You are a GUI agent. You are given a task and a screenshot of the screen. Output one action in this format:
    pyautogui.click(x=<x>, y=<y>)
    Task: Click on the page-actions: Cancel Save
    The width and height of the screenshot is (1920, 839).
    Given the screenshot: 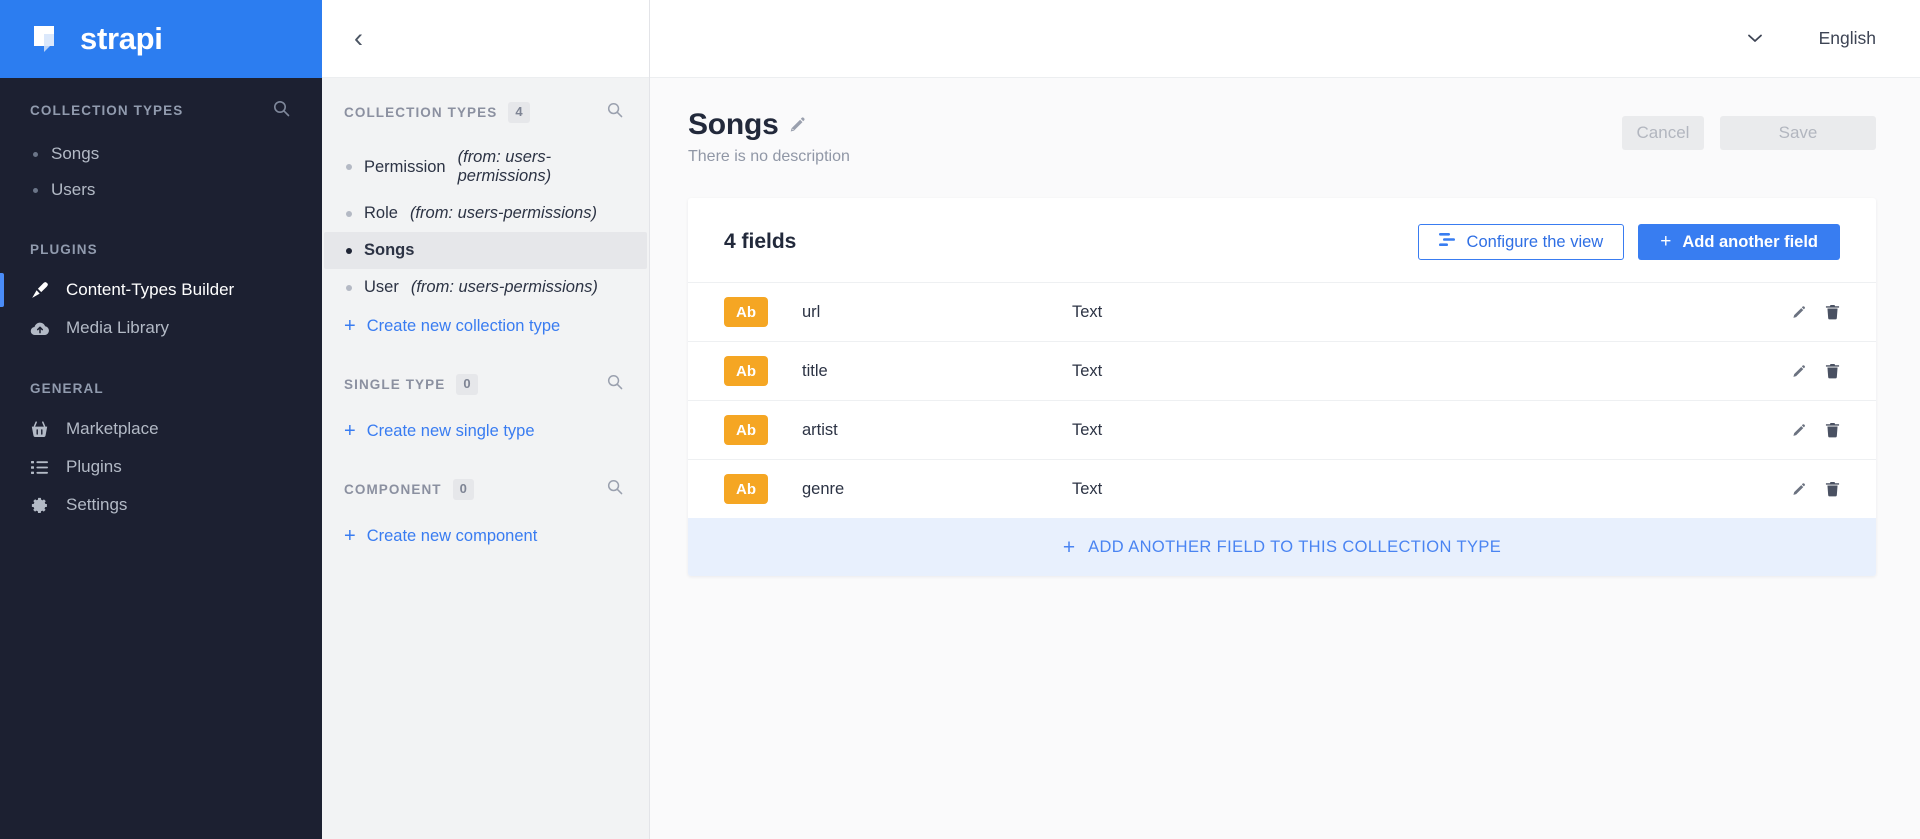 What is the action you would take?
    pyautogui.click(x=1749, y=129)
    